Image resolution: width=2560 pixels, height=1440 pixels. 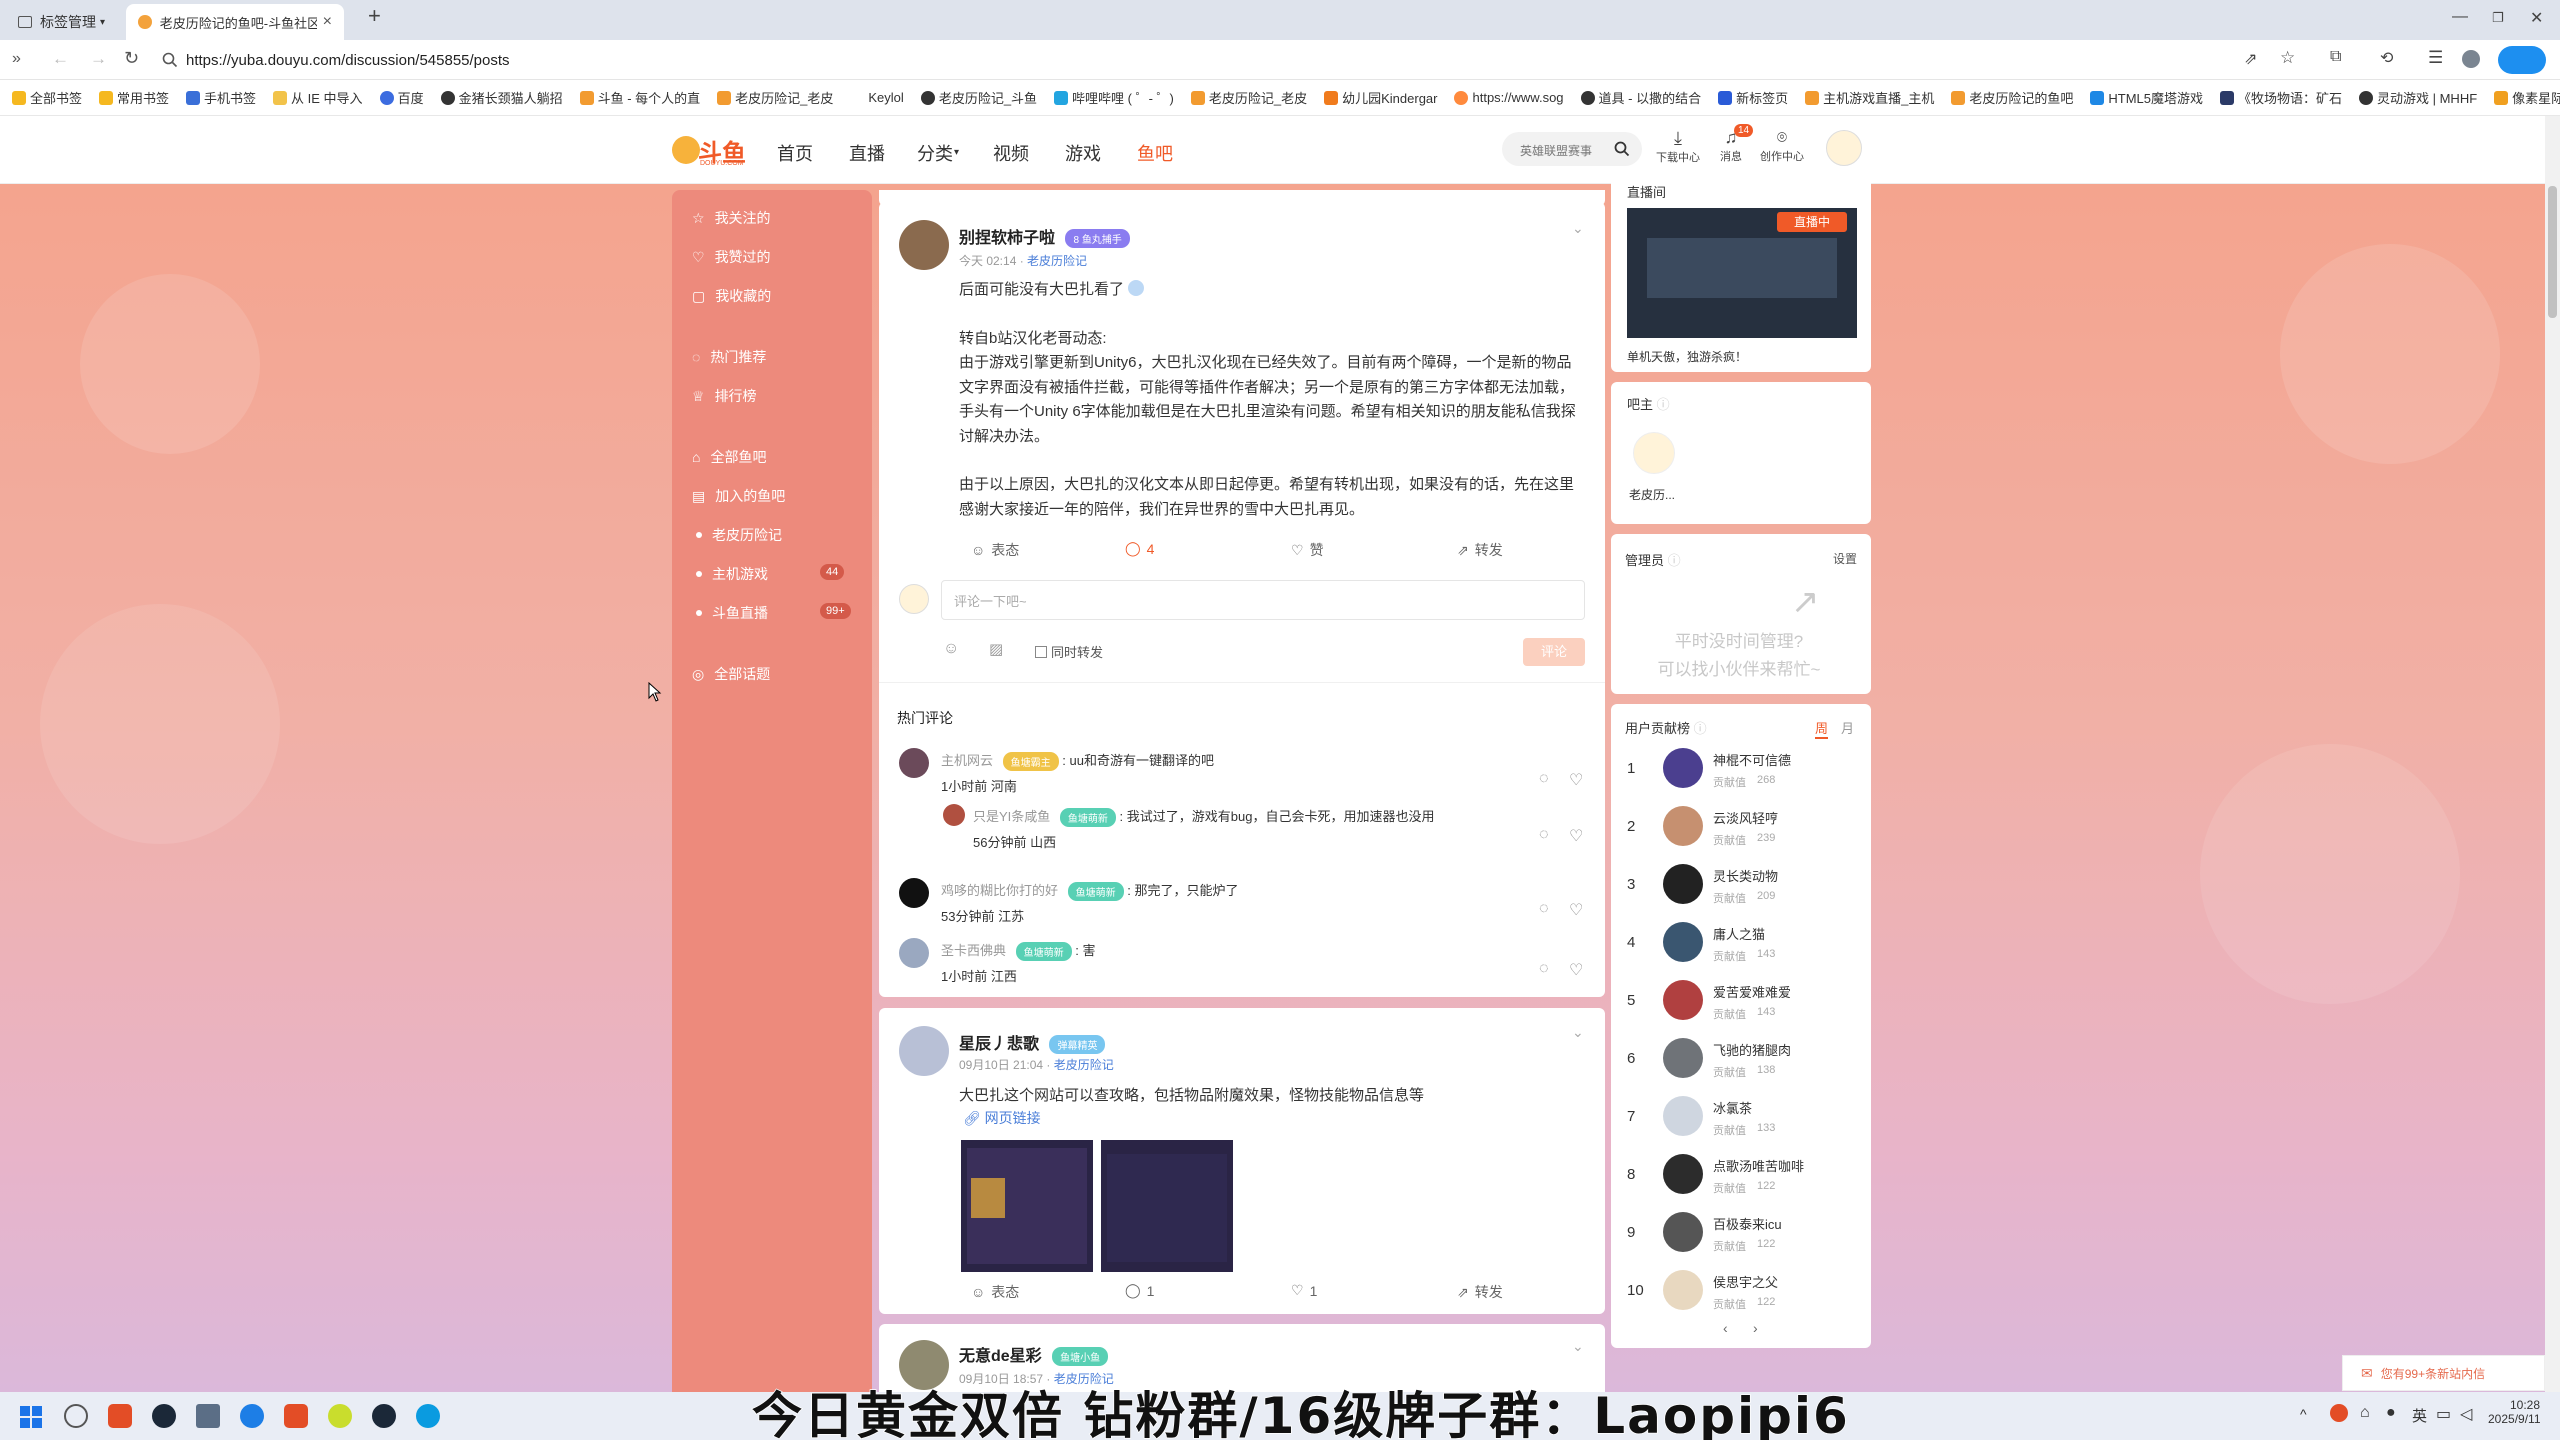 I want to click on comment-user: 主机网云, so click(x=967, y=760).